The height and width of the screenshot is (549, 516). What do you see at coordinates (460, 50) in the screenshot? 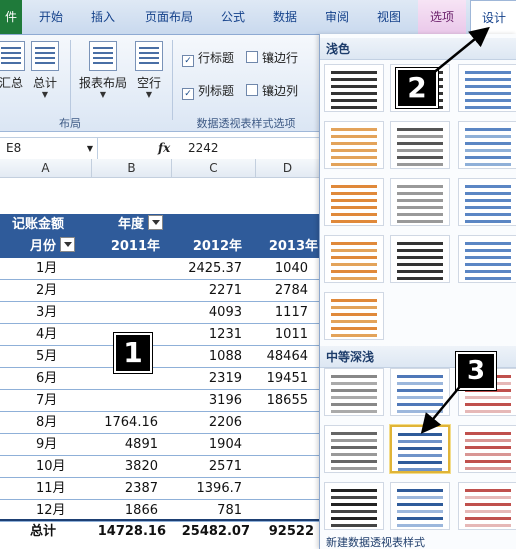
I see `arrow-to-design-tab` at bounding box center [460, 50].